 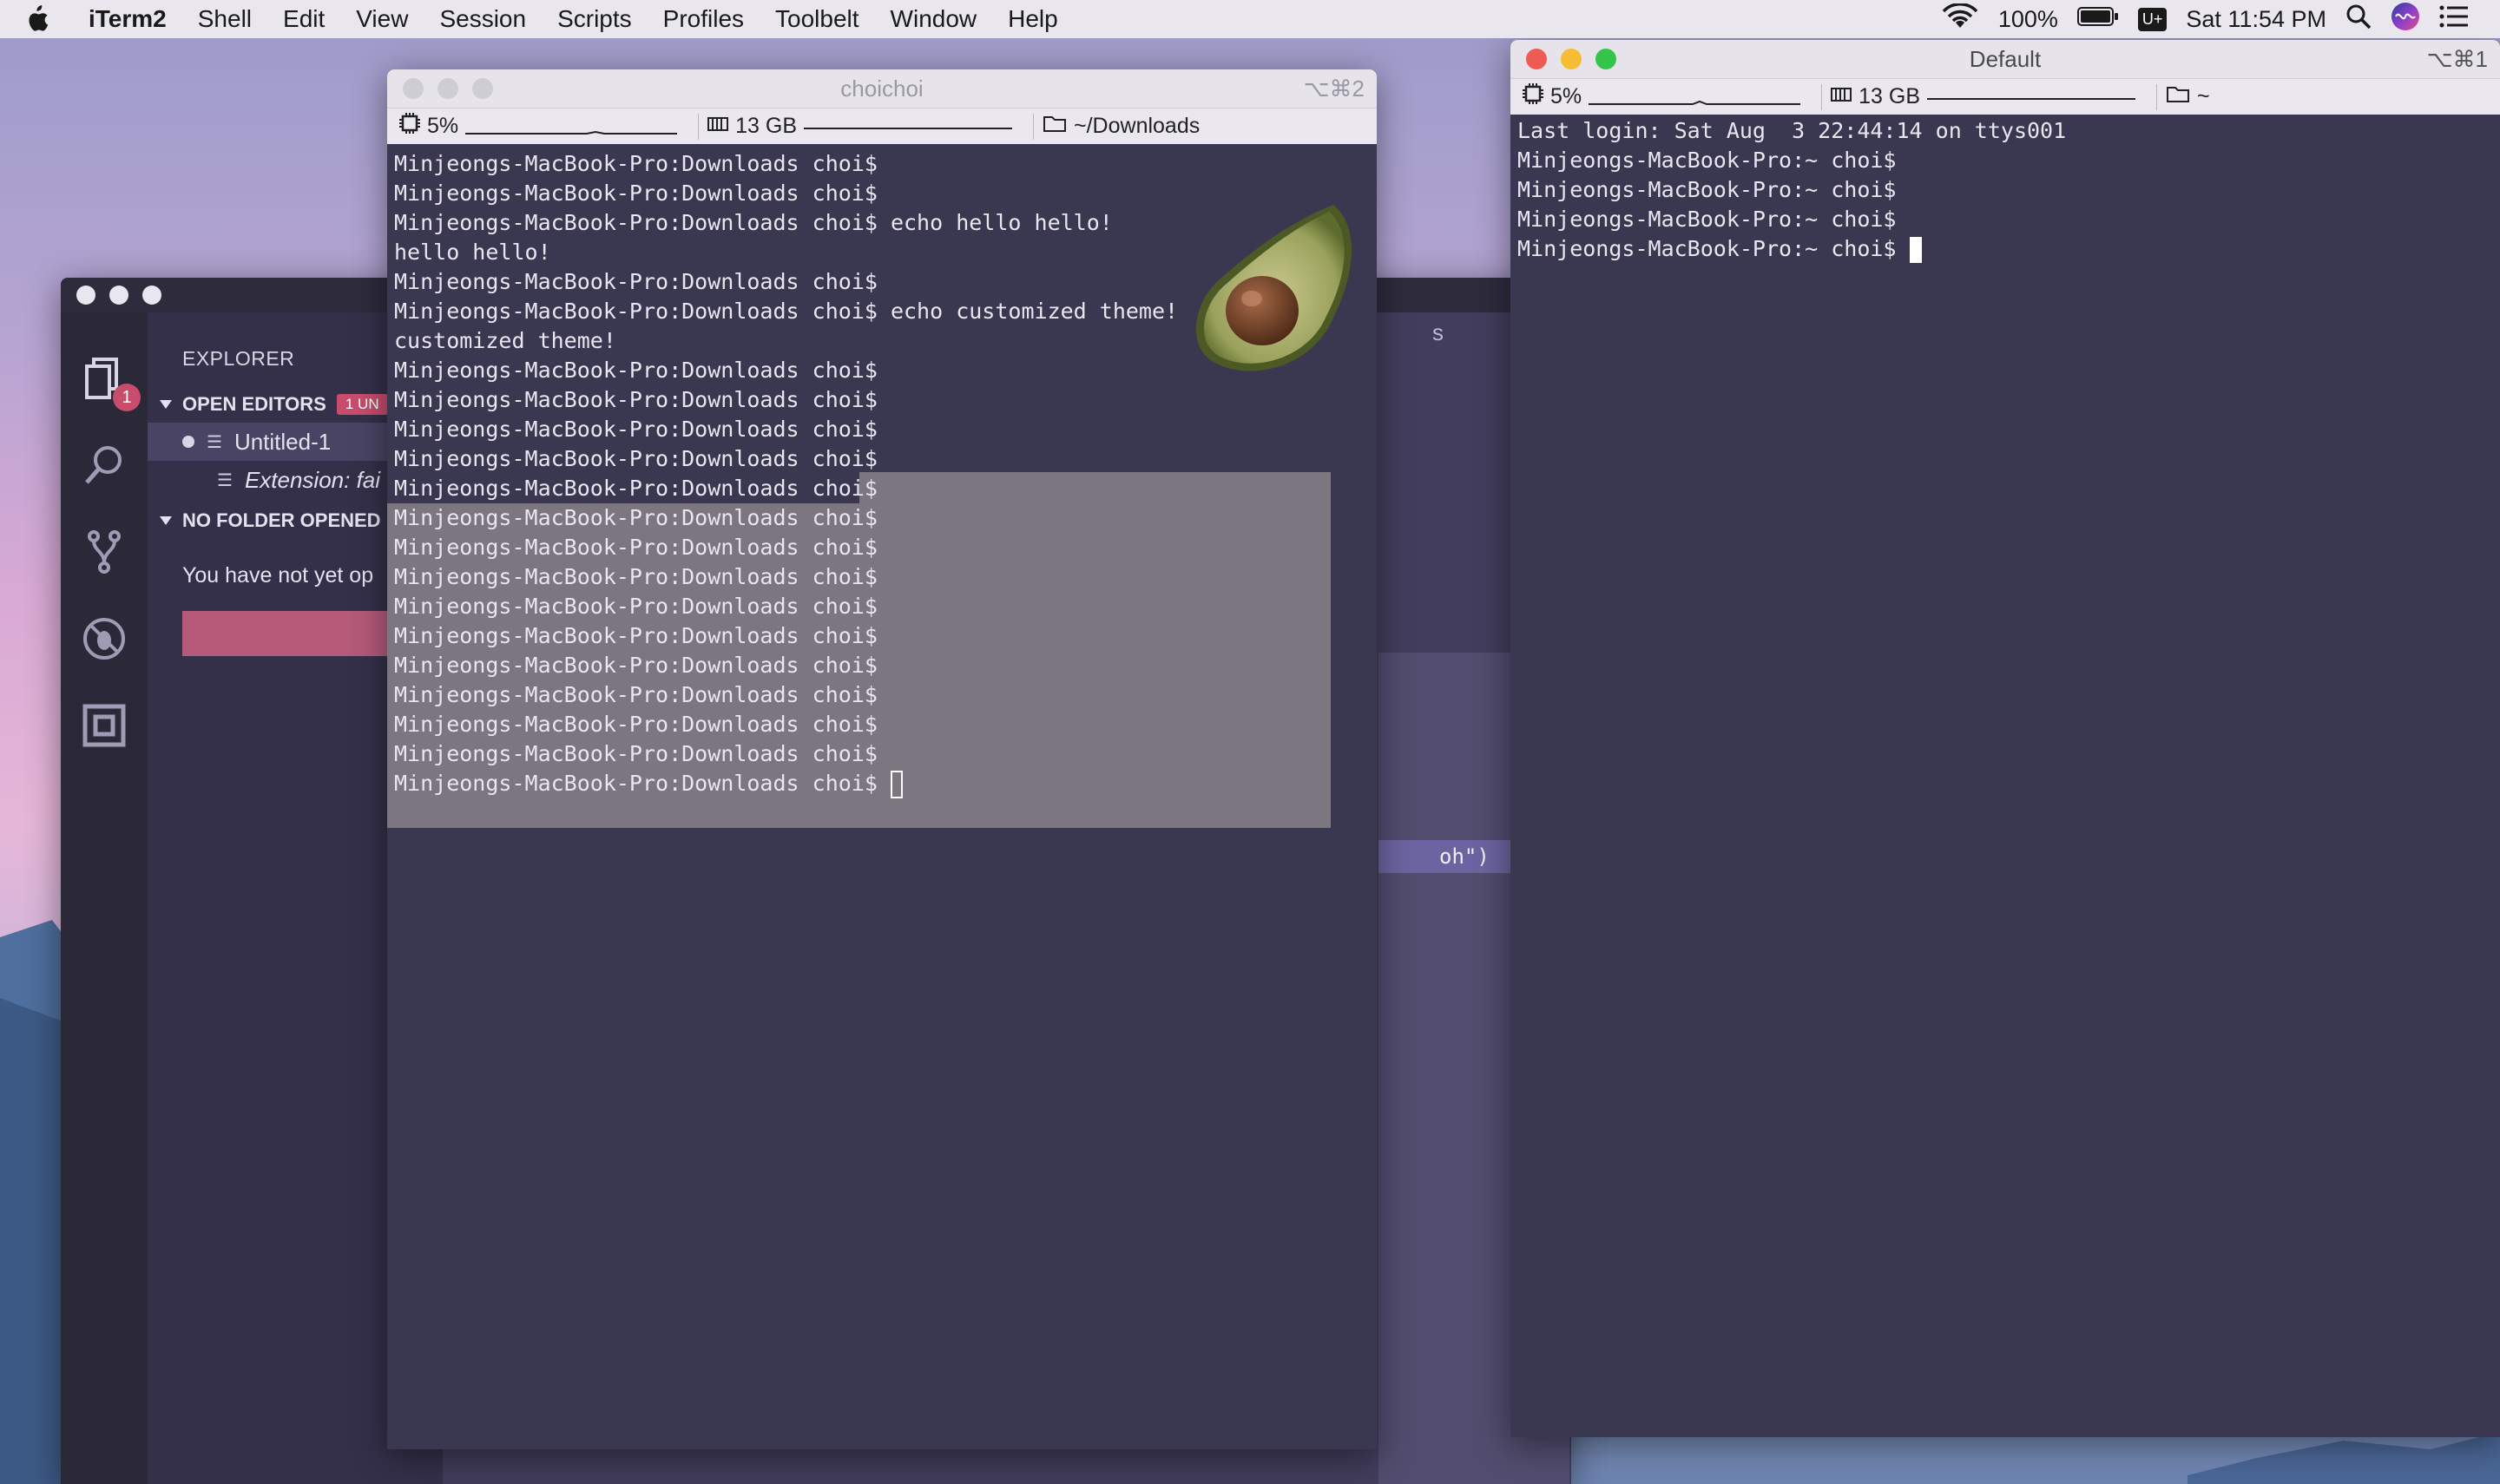 What do you see at coordinates (1334, 89) in the screenshot?
I see `window-shortcut: ⌥⌘2` at bounding box center [1334, 89].